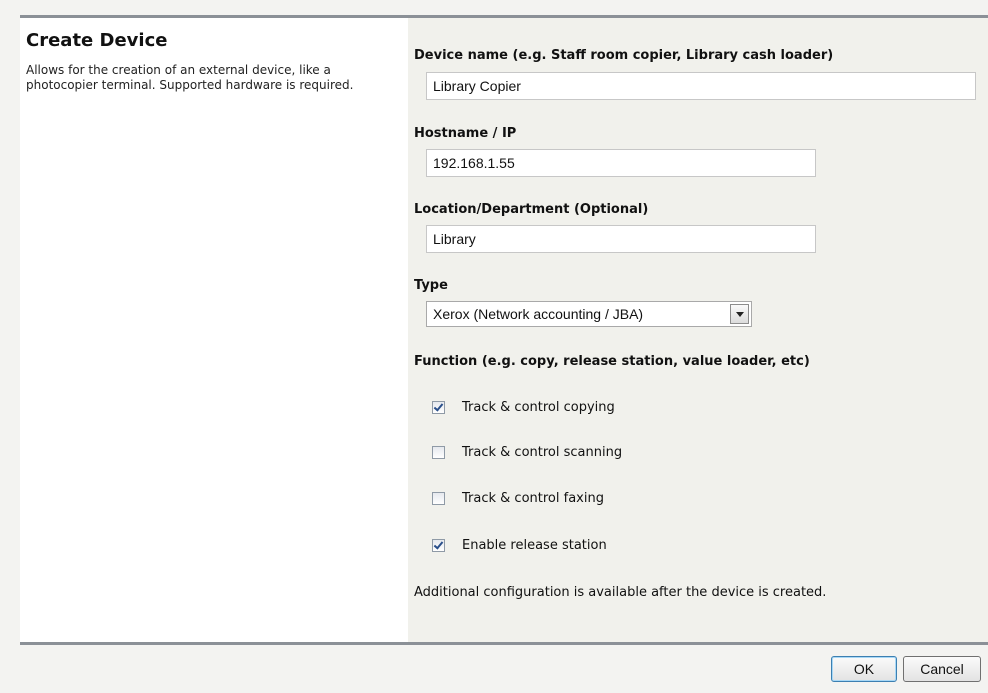 This screenshot has height=693, width=988. Describe the element at coordinates (534, 545) in the screenshot. I see `release-station-label: Enable release station` at that location.